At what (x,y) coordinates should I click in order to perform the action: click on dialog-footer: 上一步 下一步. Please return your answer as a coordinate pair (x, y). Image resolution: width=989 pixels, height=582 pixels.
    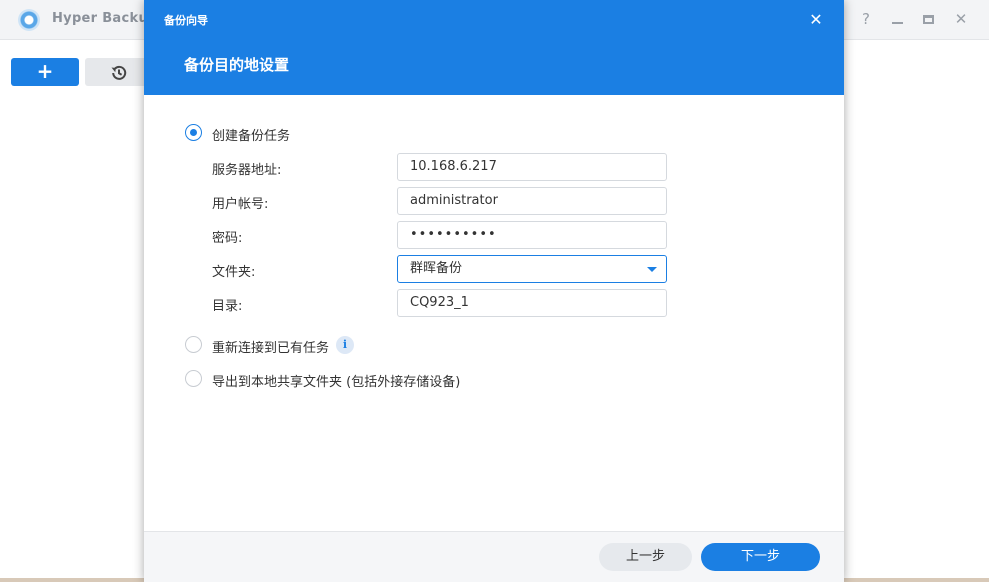
    Looking at the image, I should click on (494, 556).